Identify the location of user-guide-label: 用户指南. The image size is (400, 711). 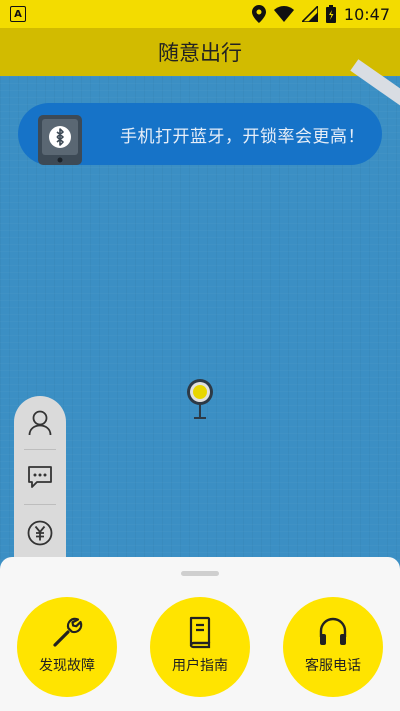
(200, 666).